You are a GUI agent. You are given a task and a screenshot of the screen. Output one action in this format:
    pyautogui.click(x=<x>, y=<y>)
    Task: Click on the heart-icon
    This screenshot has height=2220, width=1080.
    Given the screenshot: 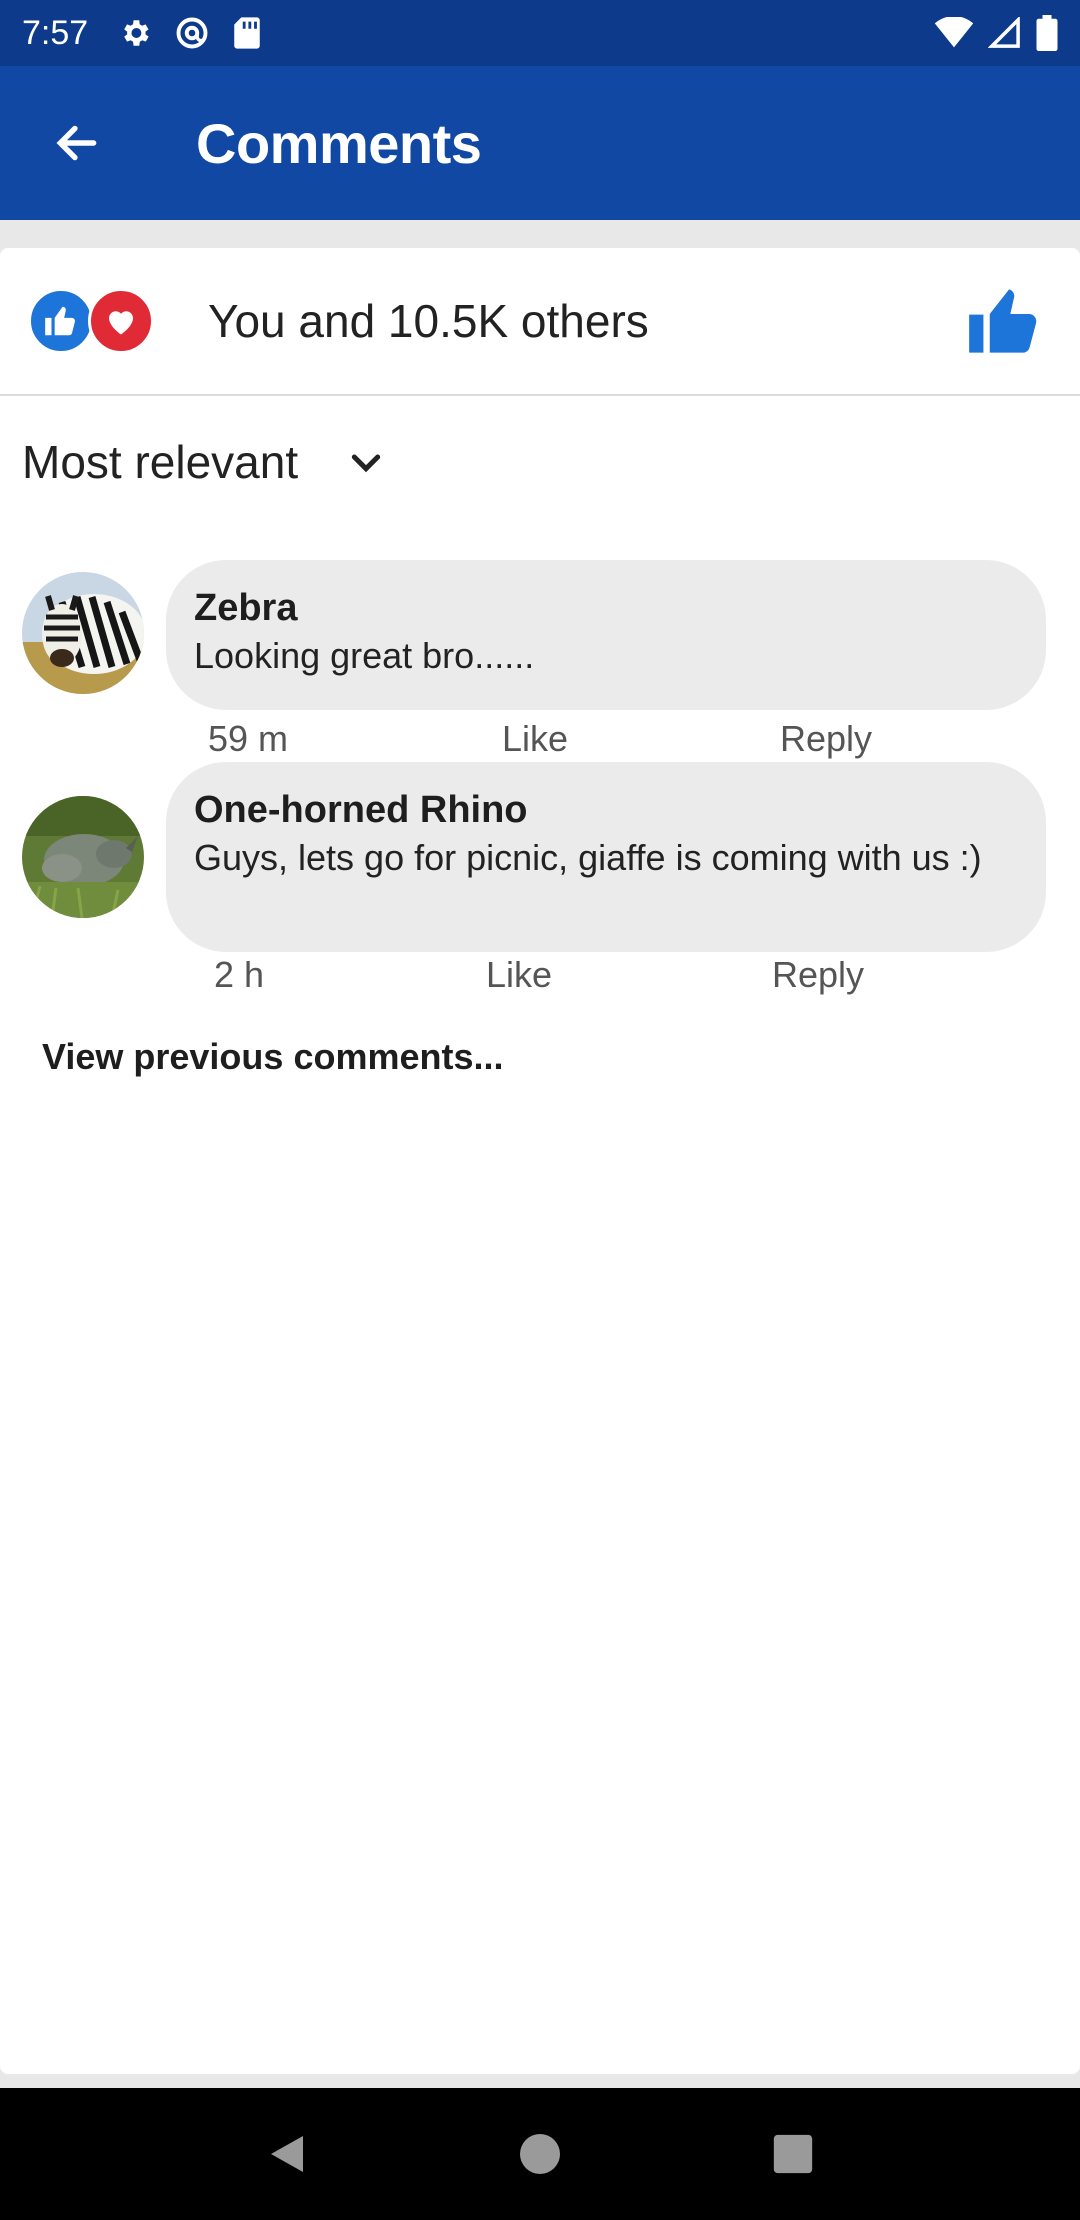 What is the action you would take?
    pyautogui.click(x=121, y=321)
    